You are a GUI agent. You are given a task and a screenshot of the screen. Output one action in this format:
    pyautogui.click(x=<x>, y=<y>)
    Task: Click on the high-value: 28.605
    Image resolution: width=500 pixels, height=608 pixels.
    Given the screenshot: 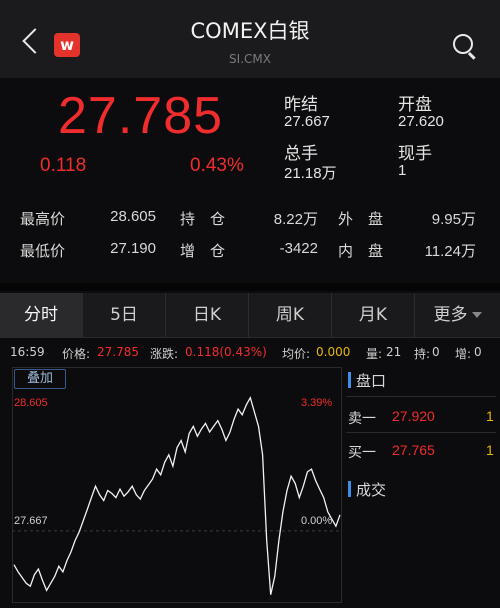 What is the action you would take?
    pyautogui.click(x=133, y=216)
    